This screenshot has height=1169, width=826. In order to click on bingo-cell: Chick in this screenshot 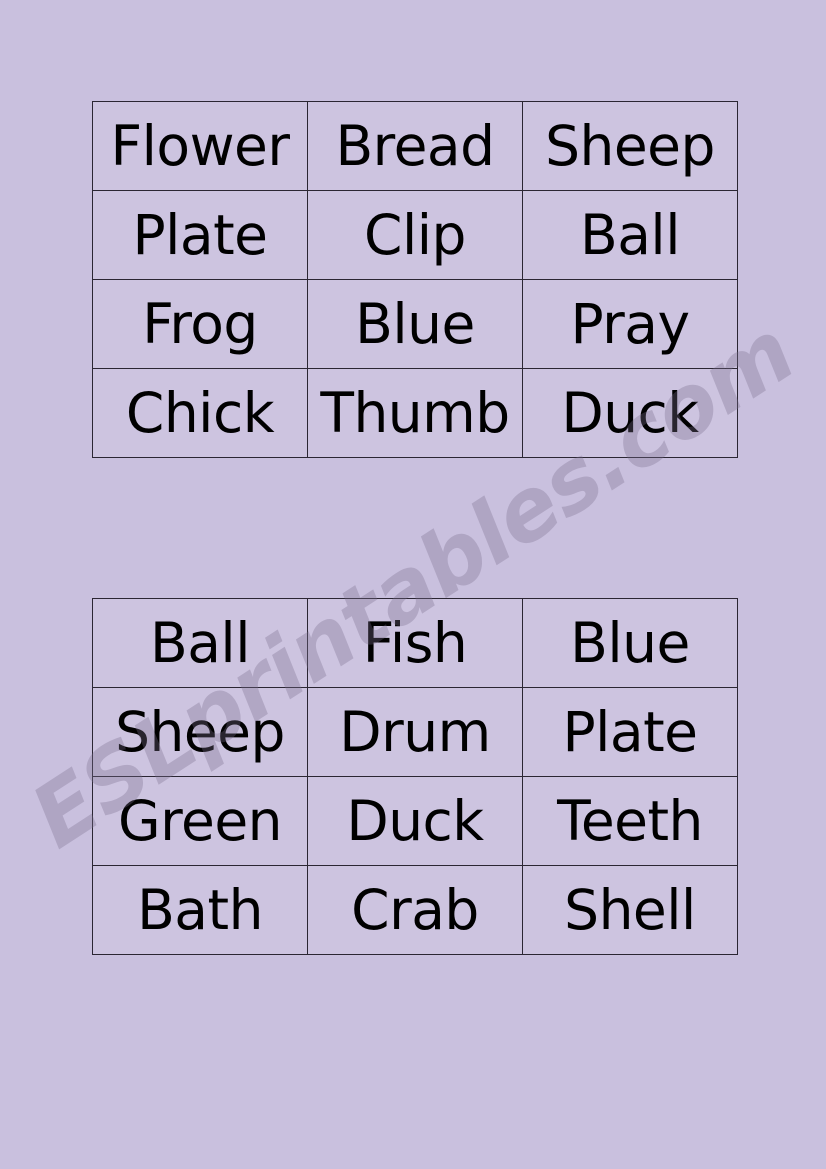, I will do `click(200, 413)`.